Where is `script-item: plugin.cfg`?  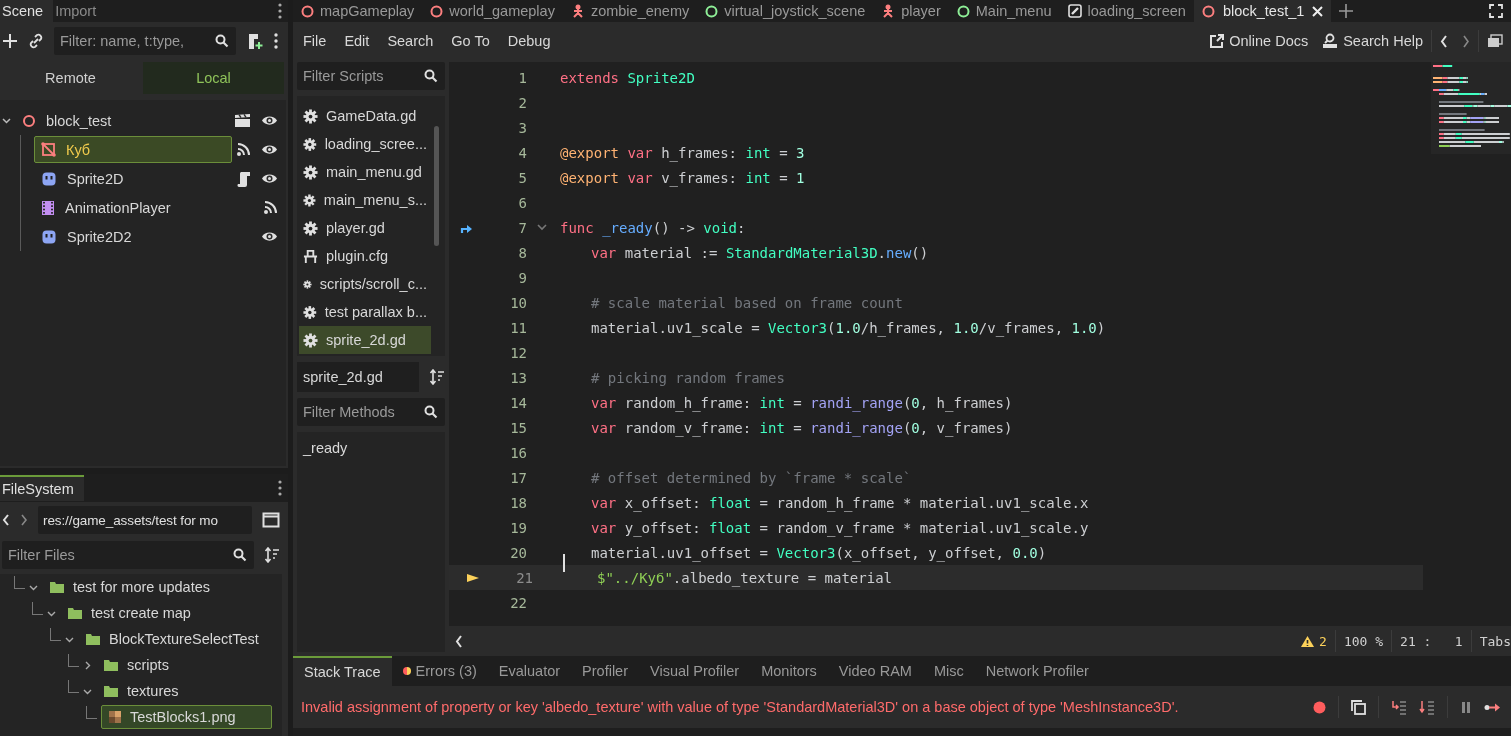
script-item: plugin.cfg is located at coordinates (365, 256).